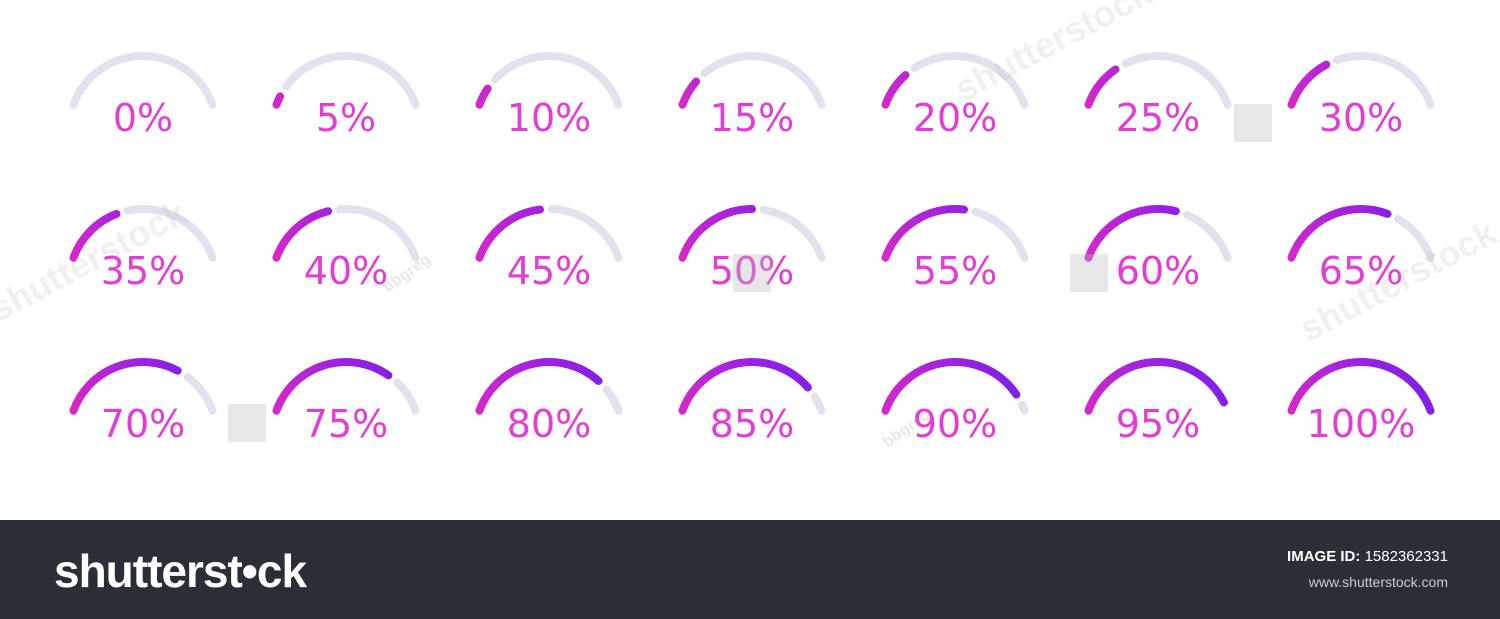 The height and width of the screenshot is (619, 1500). I want to click on percentage-gauge: 40%, so click(346, 258).